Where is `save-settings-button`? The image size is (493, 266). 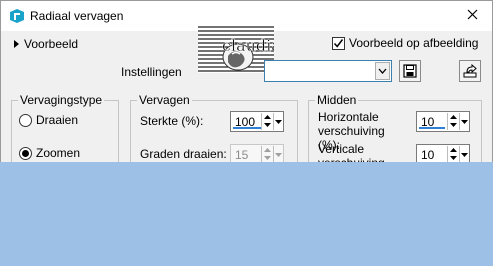
save-settings-button is located at coordinates (410, 71).